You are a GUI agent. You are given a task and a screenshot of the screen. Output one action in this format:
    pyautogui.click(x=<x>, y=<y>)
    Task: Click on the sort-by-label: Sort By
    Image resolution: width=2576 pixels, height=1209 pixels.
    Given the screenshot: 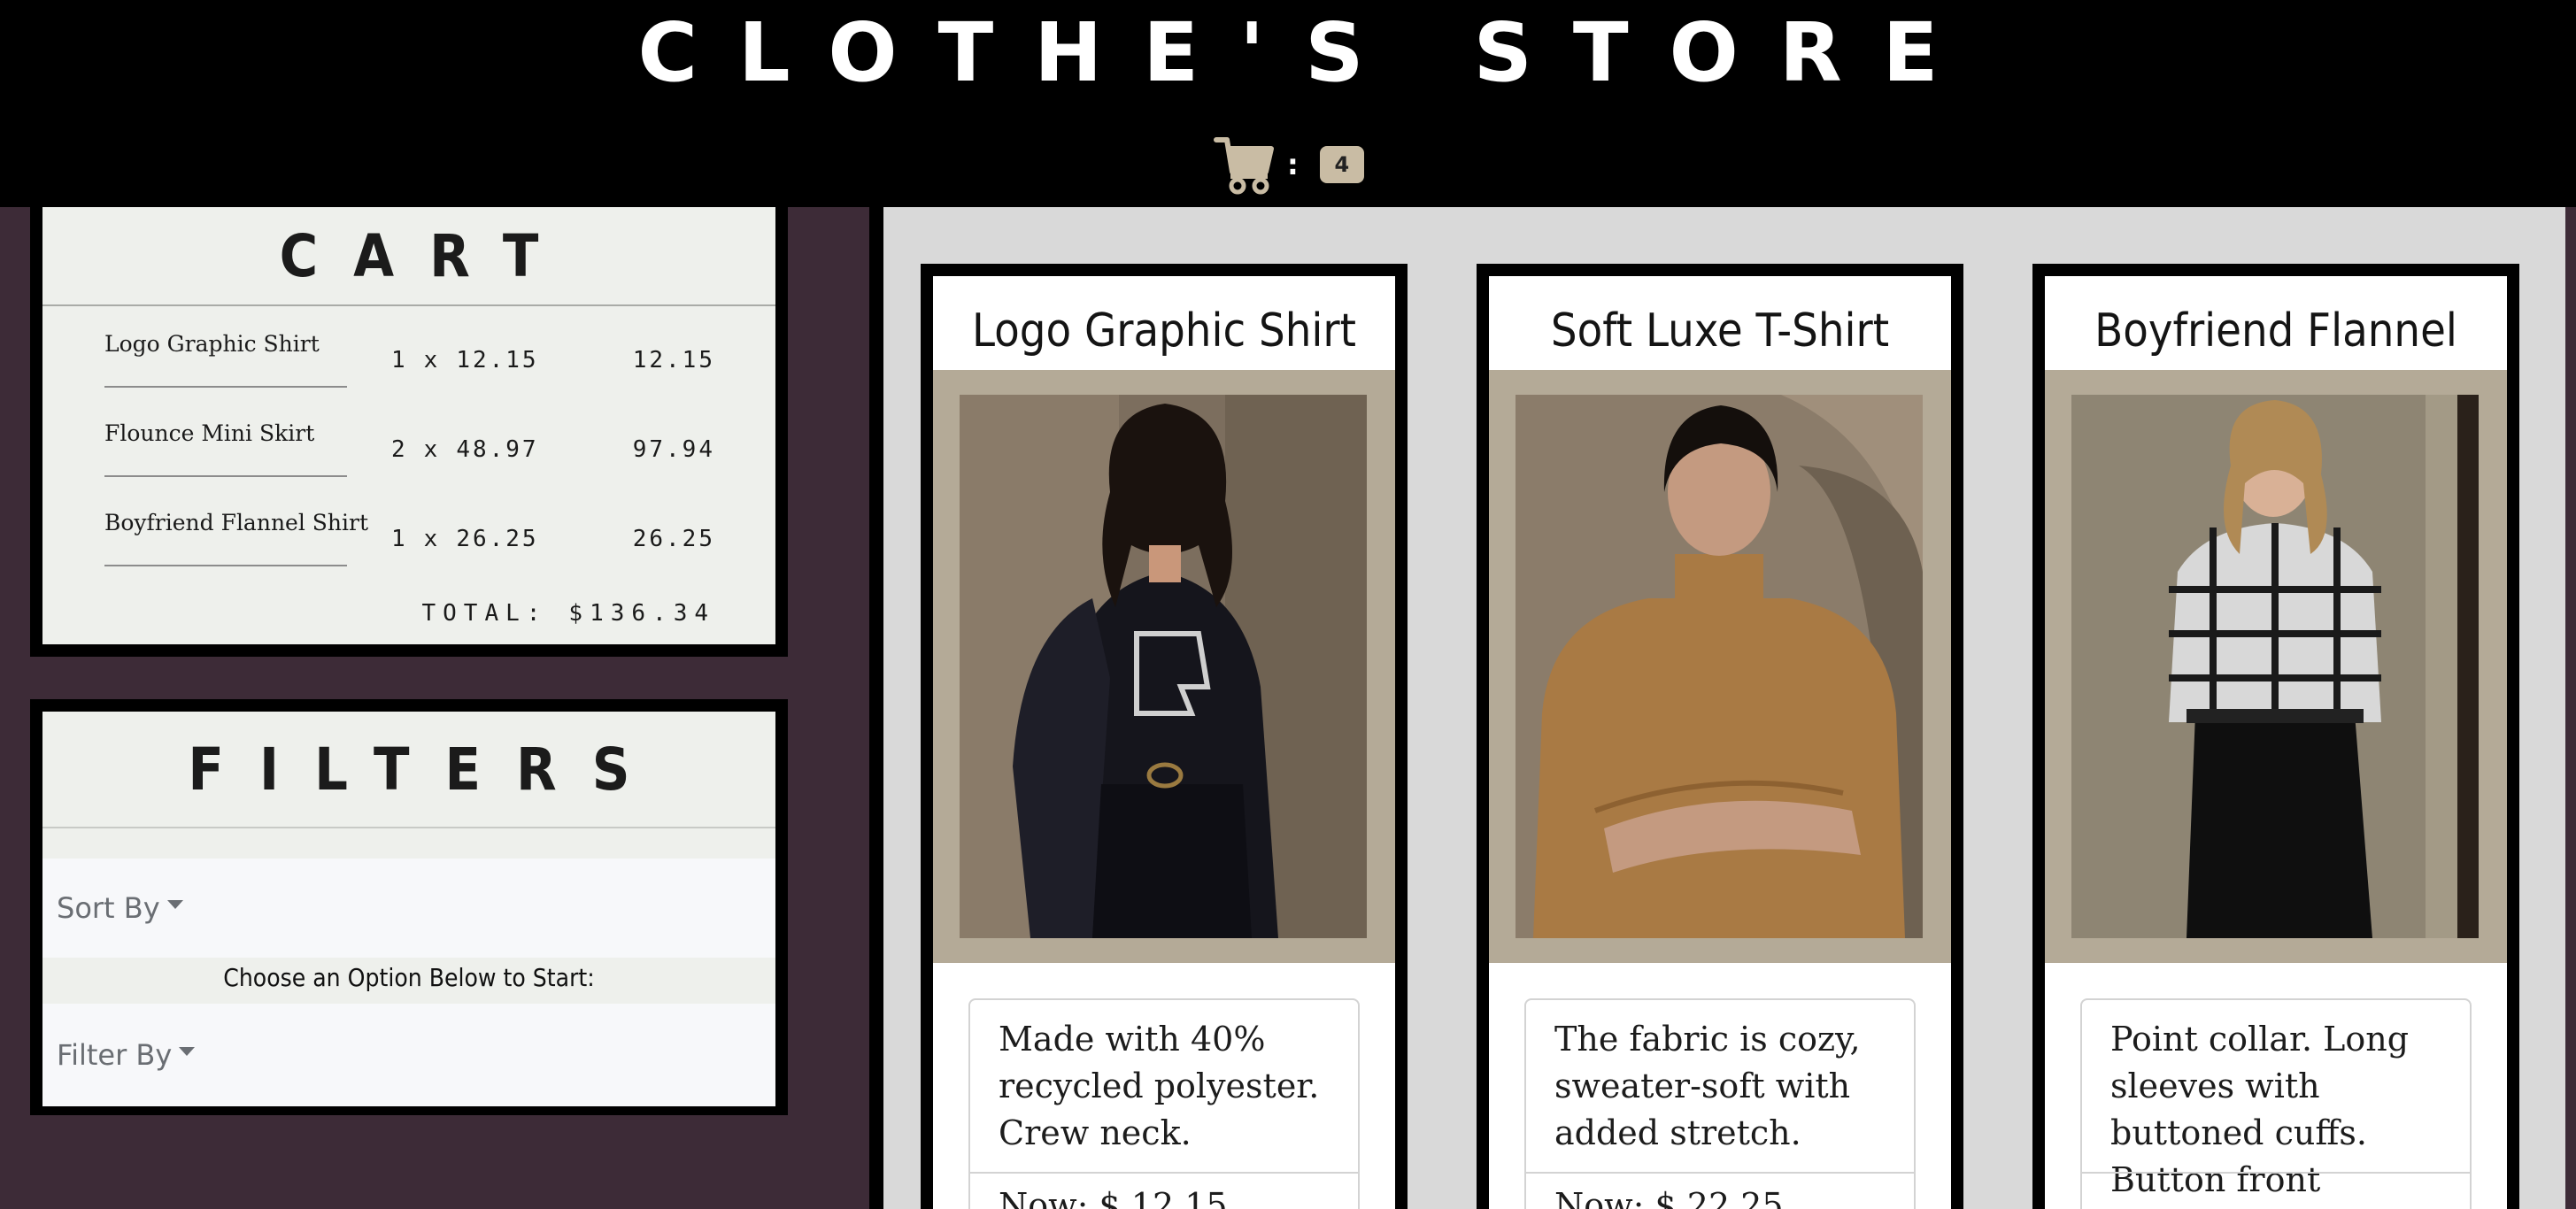 What is the action you would take?
    pyautogui.click(x=108, y=908)
    